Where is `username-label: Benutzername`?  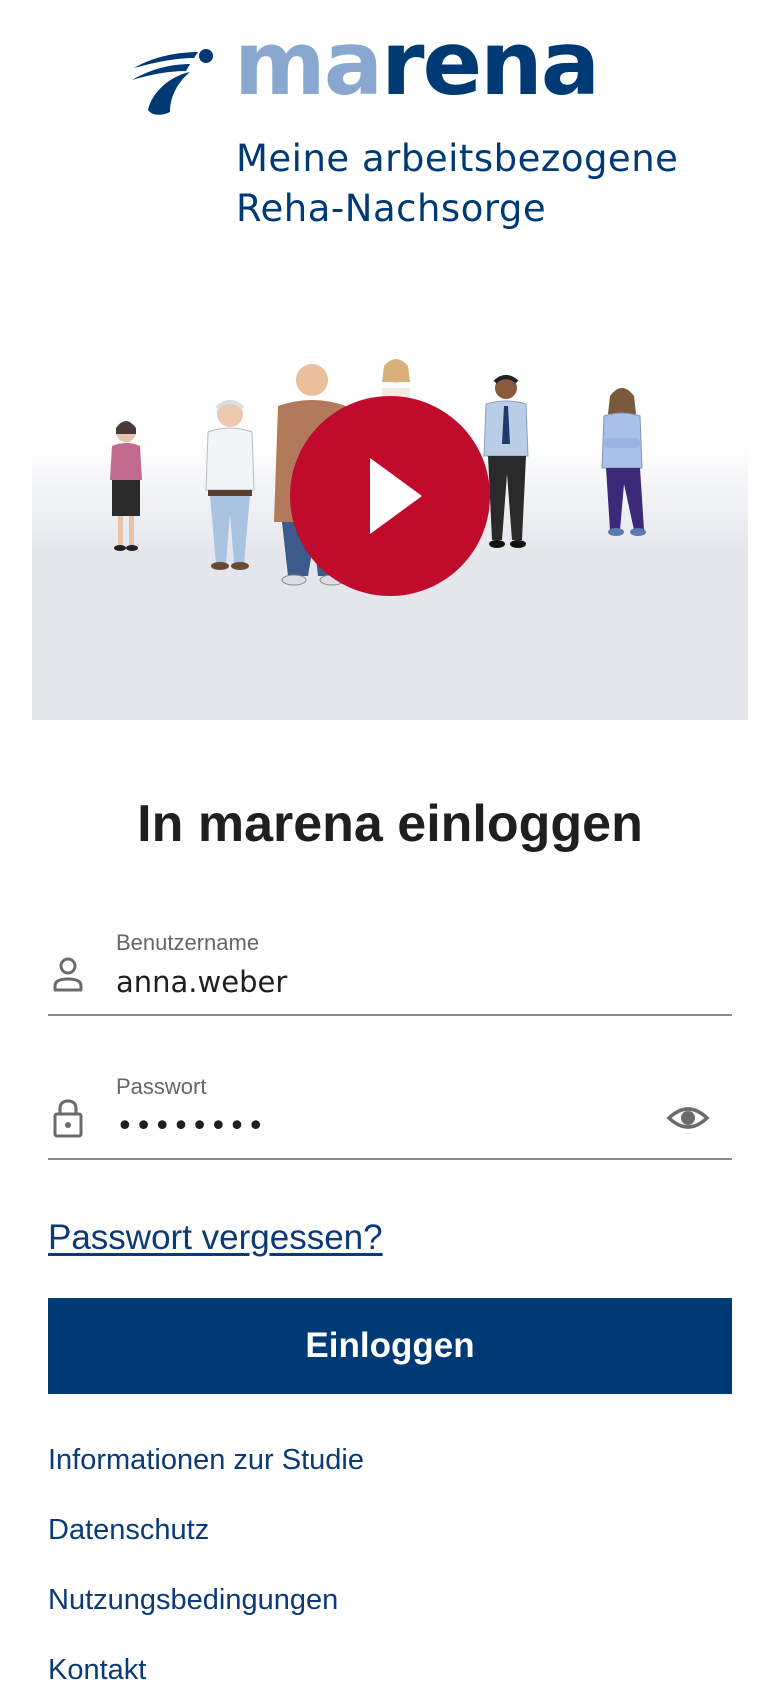
username-label: Benutzername is located at coordinates (188, 942).